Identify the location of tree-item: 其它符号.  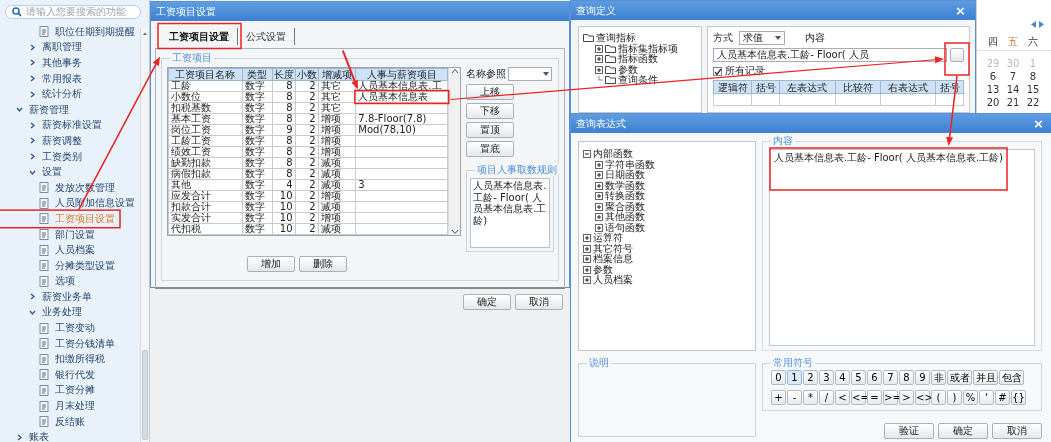
(613, 248).